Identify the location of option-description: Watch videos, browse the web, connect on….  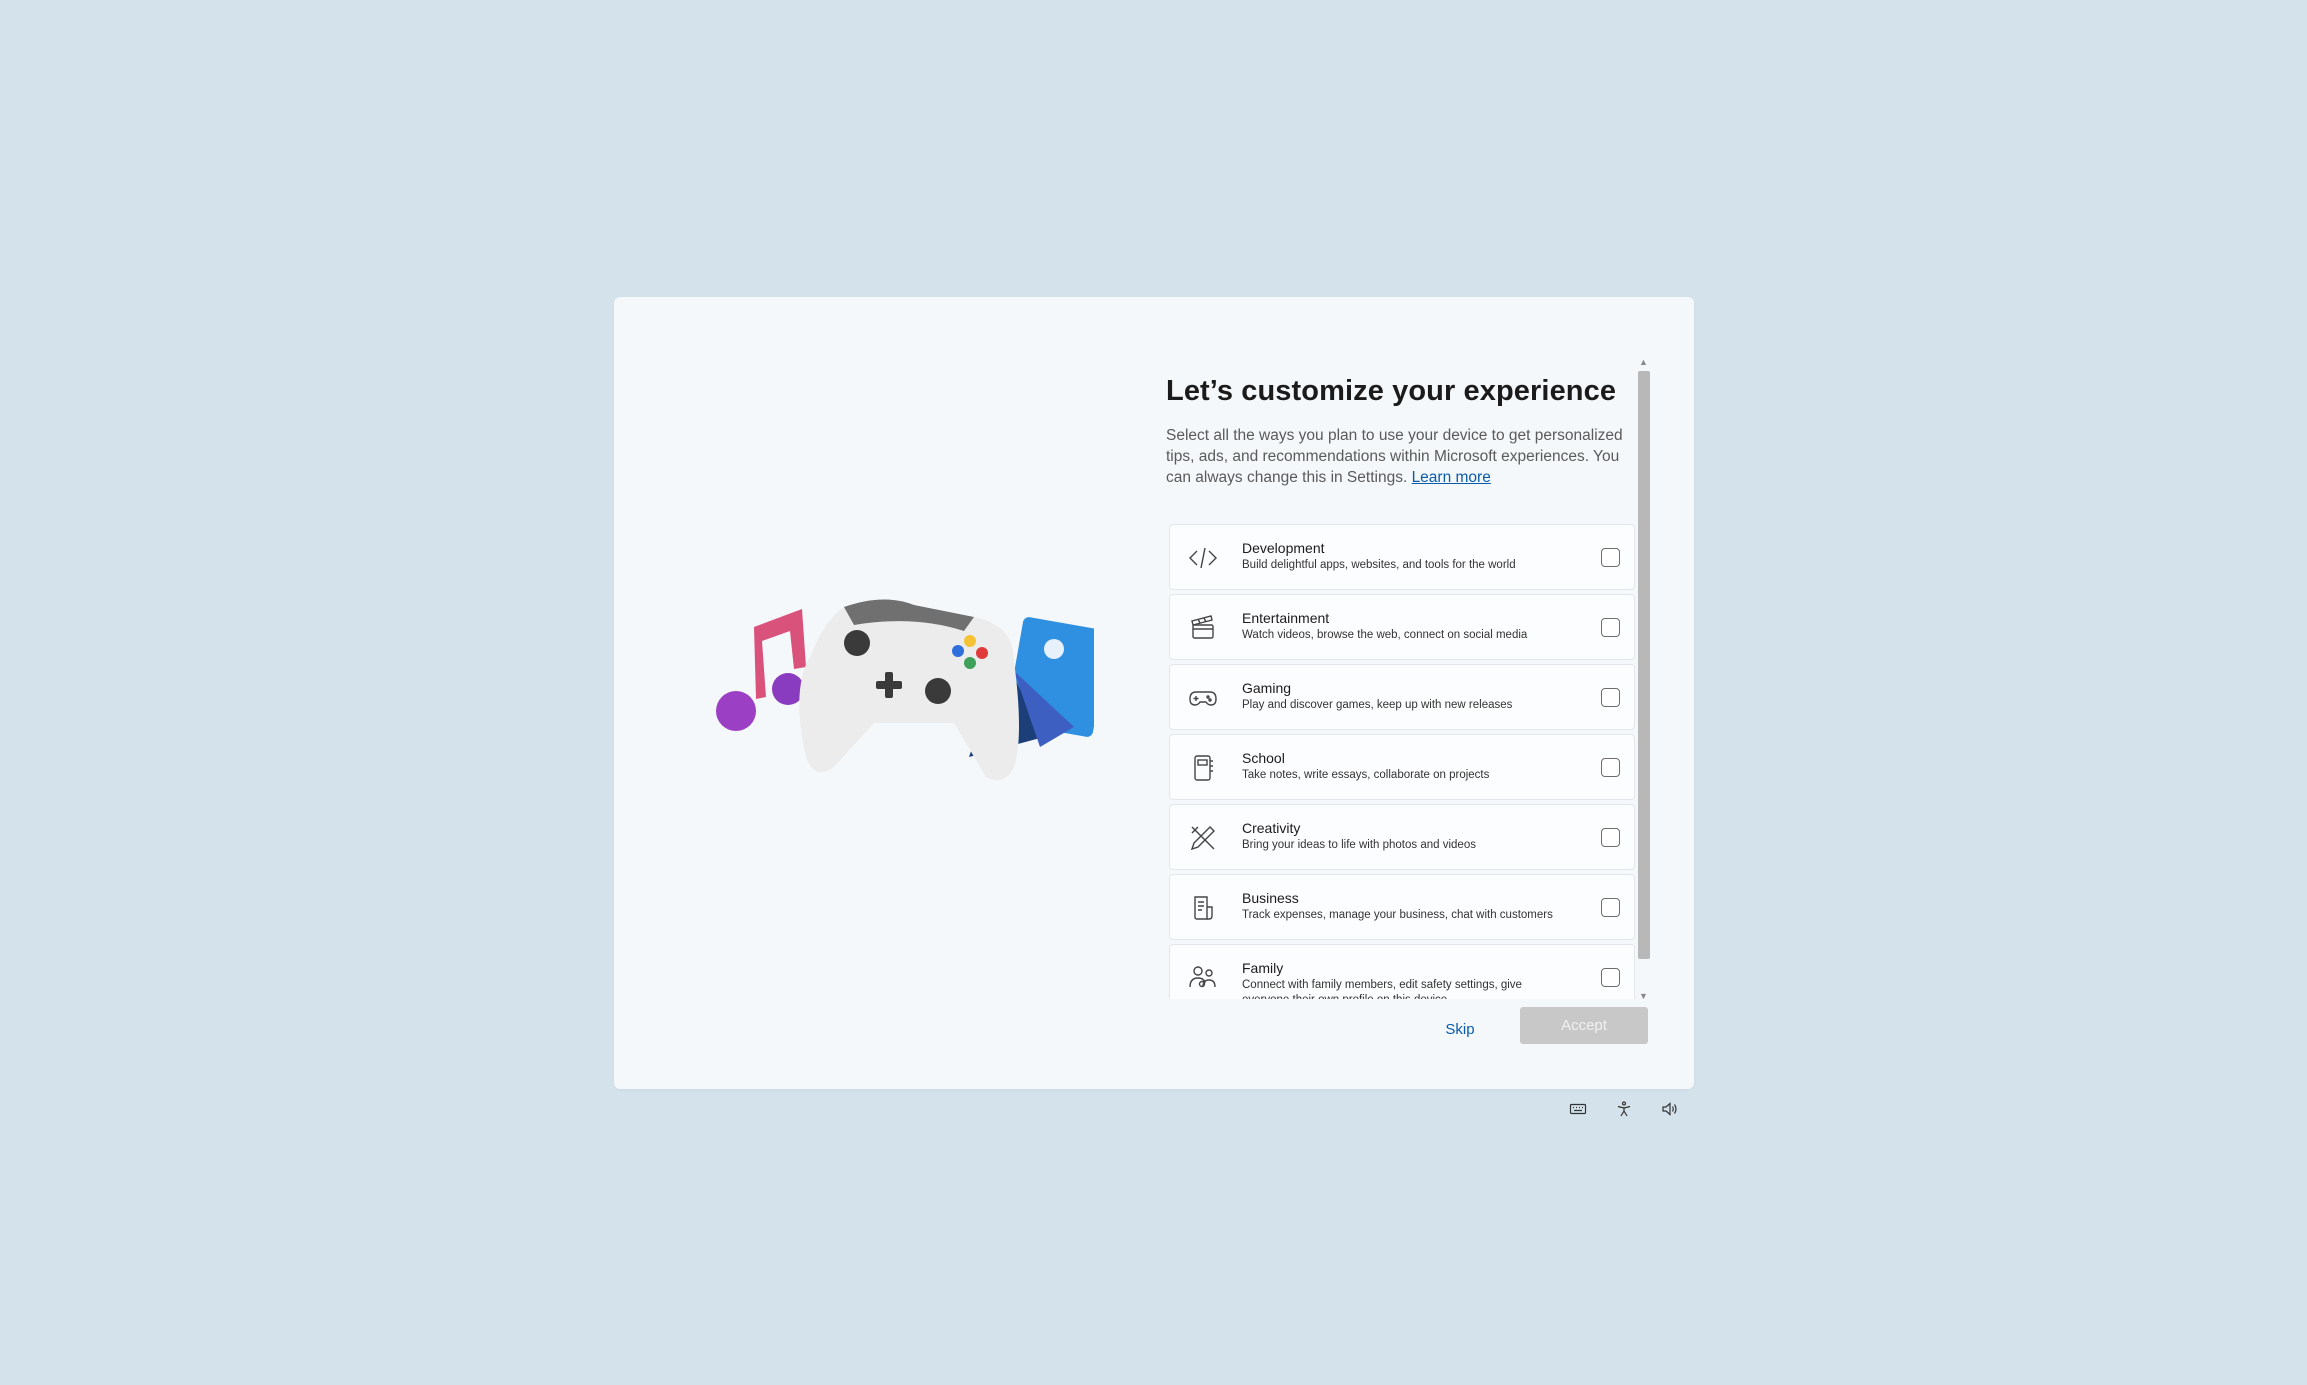
(1385, 635).